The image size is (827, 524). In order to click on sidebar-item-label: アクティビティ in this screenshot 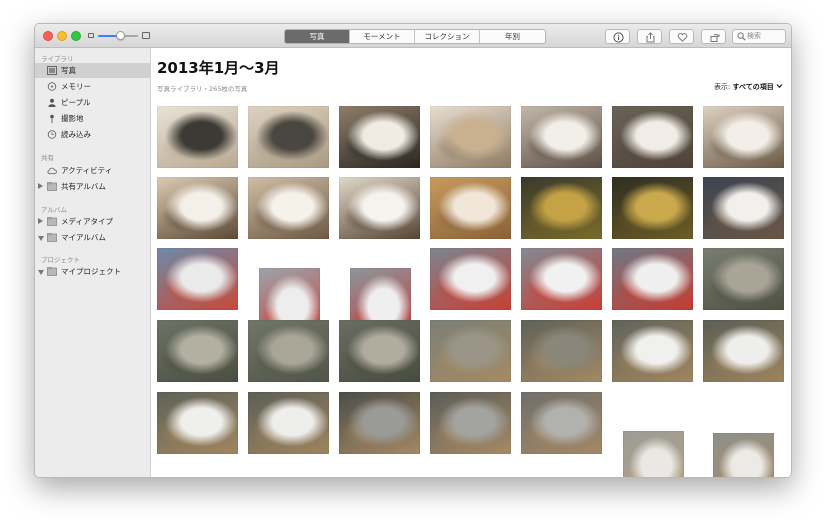, I will do `click(87, 170)`.